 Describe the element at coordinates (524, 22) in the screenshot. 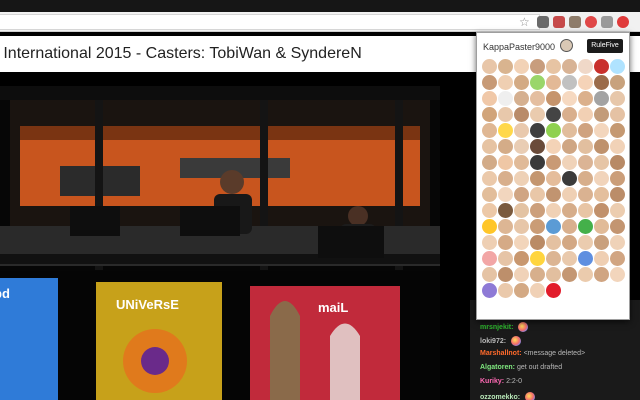

I see `star-icon: ☆` at that location.